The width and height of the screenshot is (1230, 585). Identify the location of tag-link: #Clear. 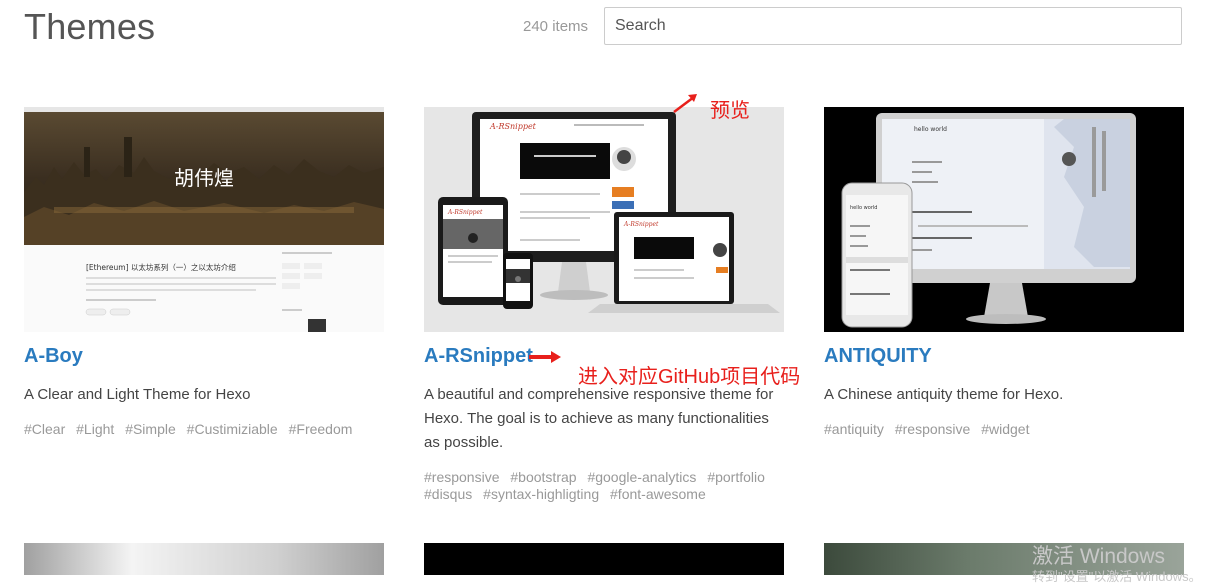
(44, 429).